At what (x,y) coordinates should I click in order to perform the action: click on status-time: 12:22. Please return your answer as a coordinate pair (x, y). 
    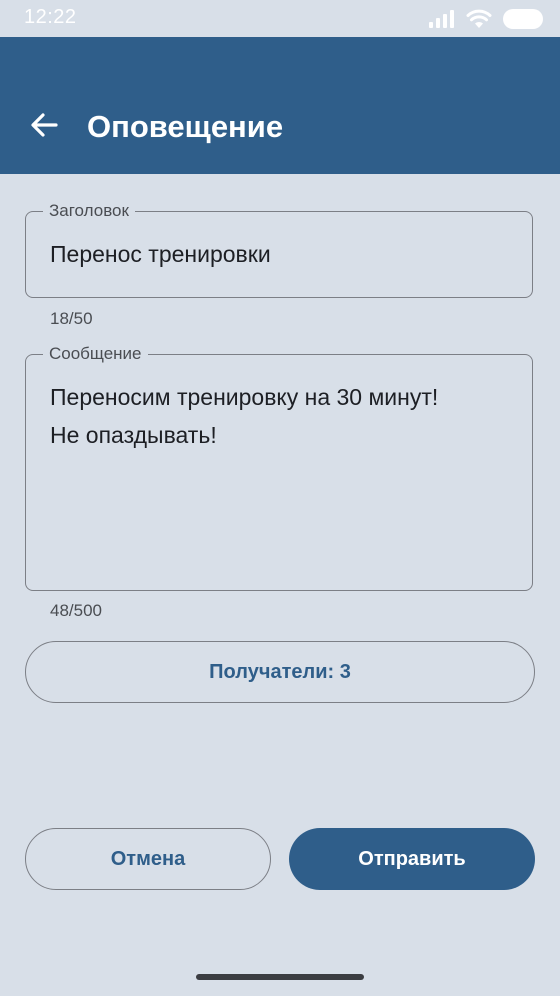
    Looking at the image, I should click on (50, 17).